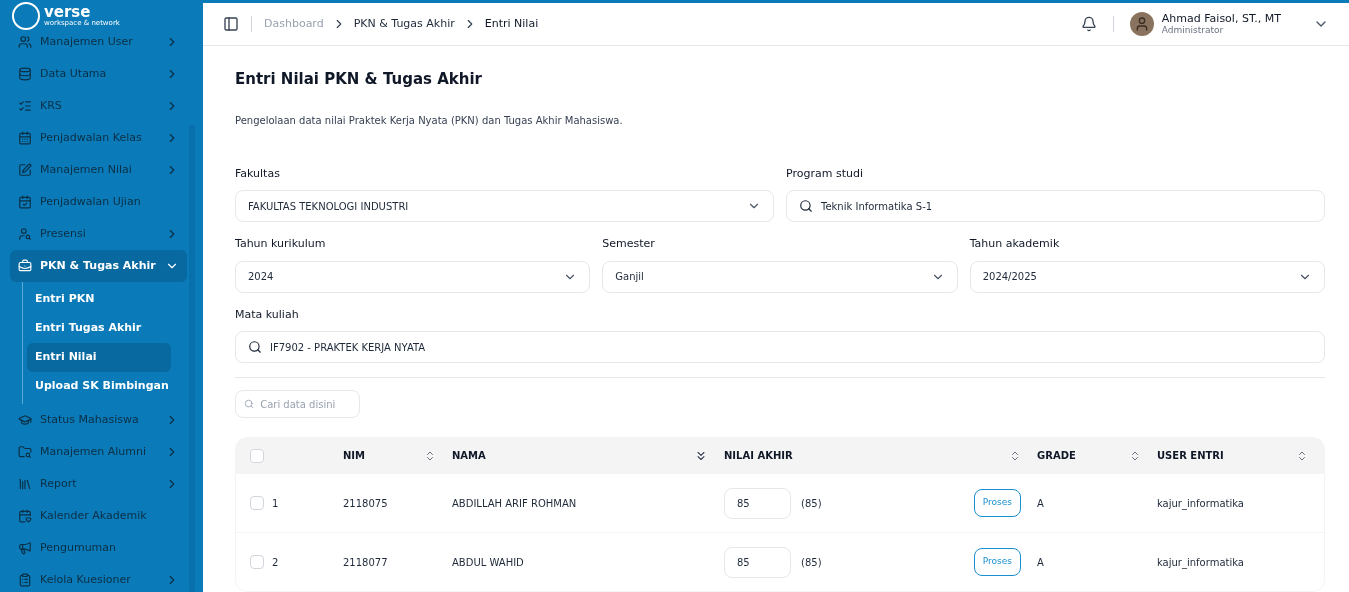 The height and width of the screenshot is (592, 1349). Describe the element at coordinates (98, 106) in the screenshot. I see `sidebar-item: KRS` at that location.